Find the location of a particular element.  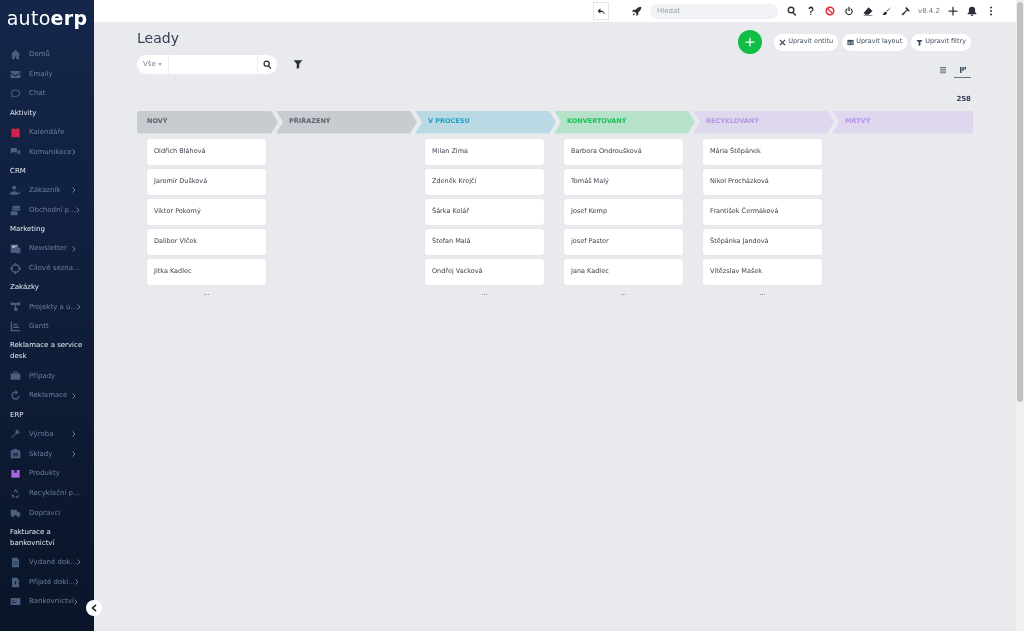

table-icon is located at coordinates (851, 42).